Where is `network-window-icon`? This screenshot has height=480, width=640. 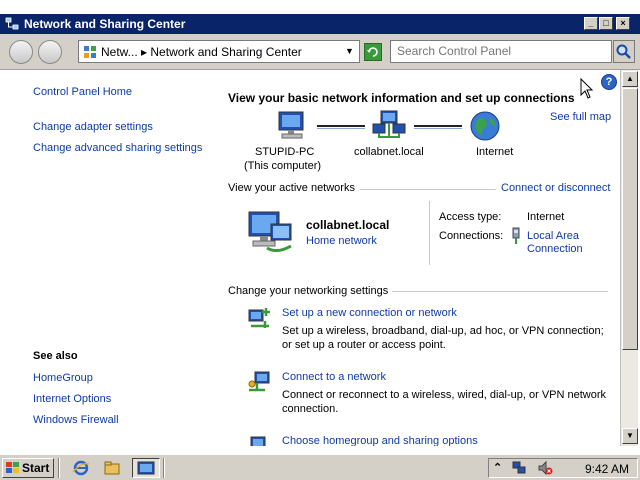 network-window-icon is located at coordinates (146, 468).